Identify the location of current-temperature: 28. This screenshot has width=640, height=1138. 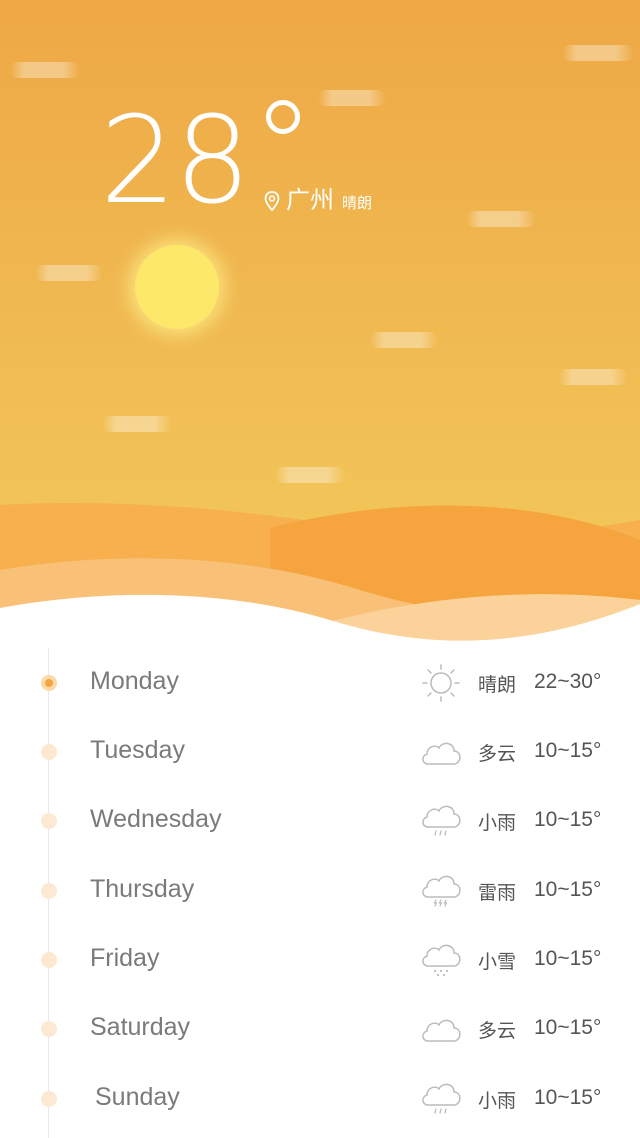
(200, 162).